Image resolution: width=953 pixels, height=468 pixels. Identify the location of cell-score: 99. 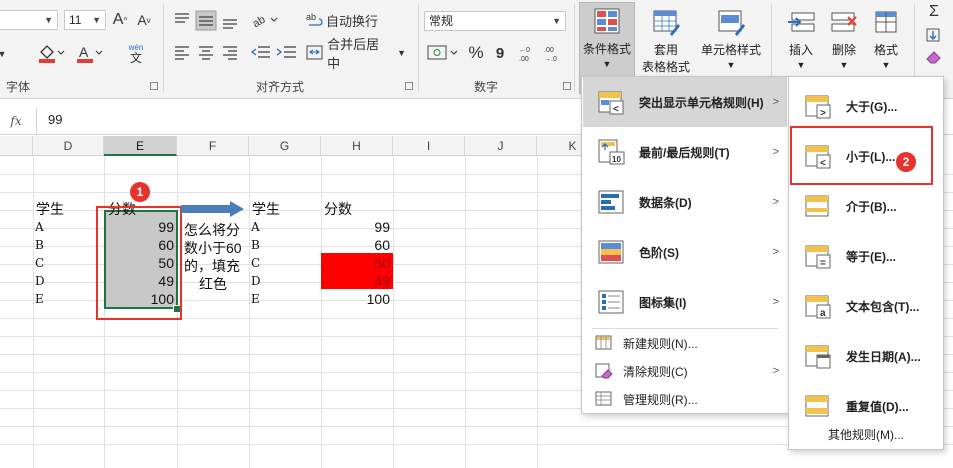
(357, 227).